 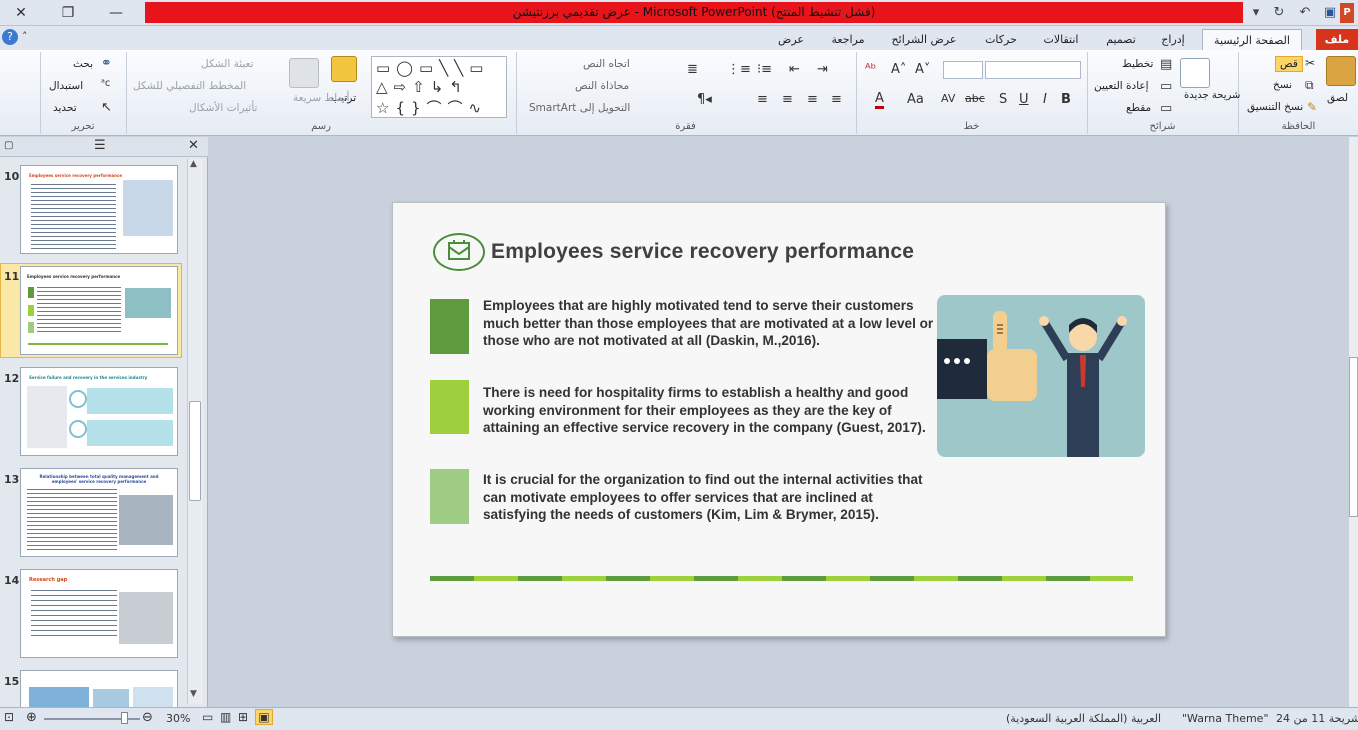 I want to click on text-direction-button: اتجاه النص, so click(x=606, y=64).